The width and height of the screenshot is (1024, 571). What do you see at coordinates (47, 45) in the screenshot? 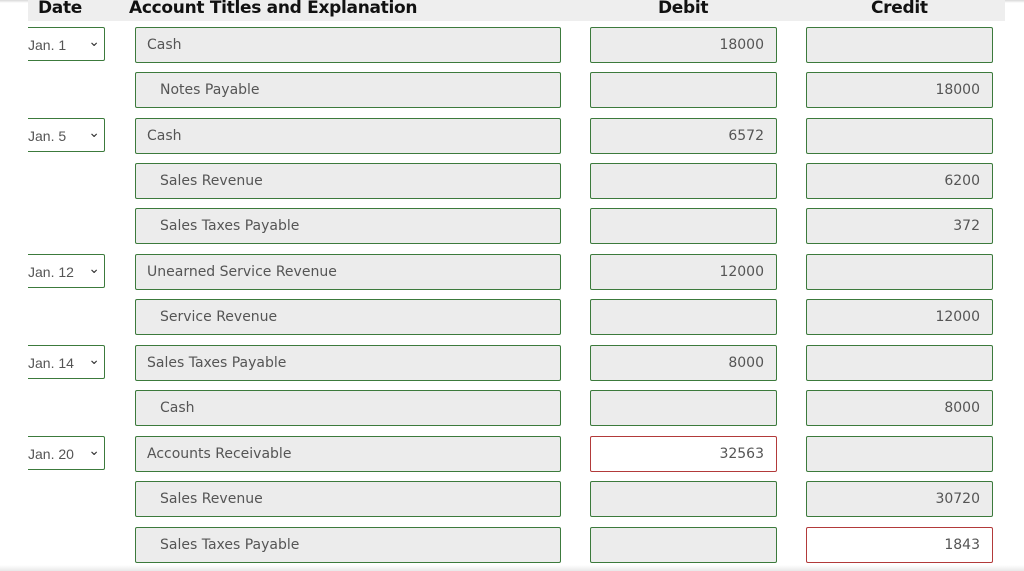
I see `date-value: Jan. 1` at bounding box center [47, 45].